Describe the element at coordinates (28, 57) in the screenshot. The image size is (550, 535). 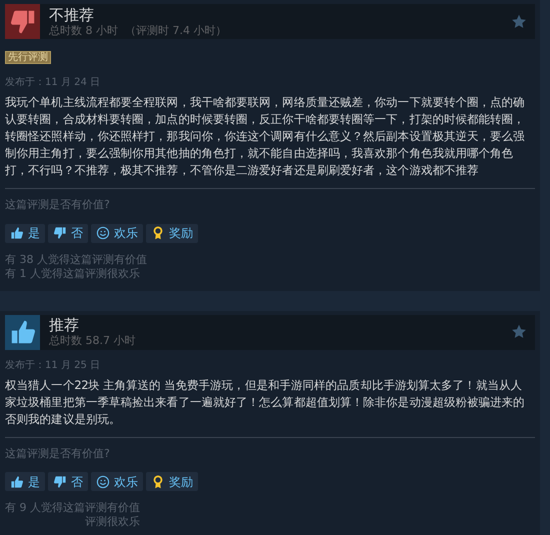
I see `early-access-badge: 先行评测` at that location.